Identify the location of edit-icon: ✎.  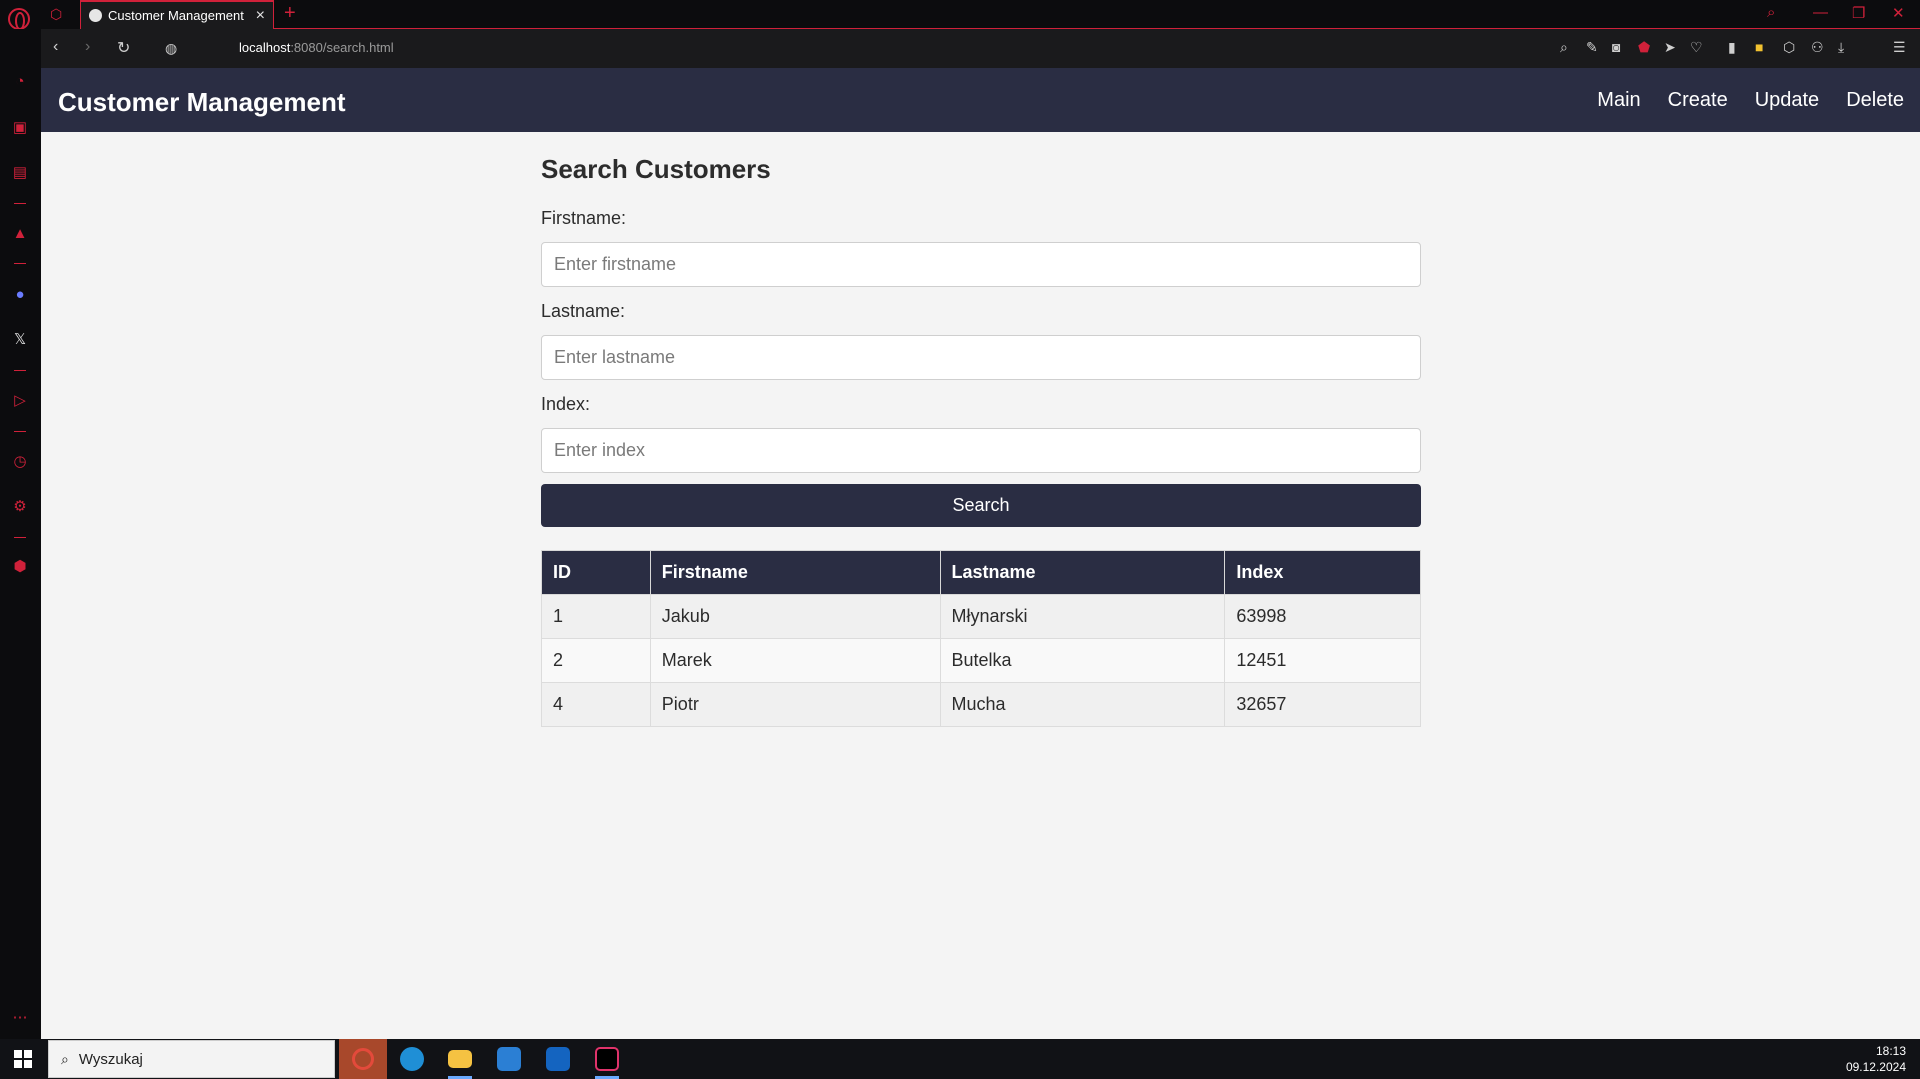
(1592, 47).